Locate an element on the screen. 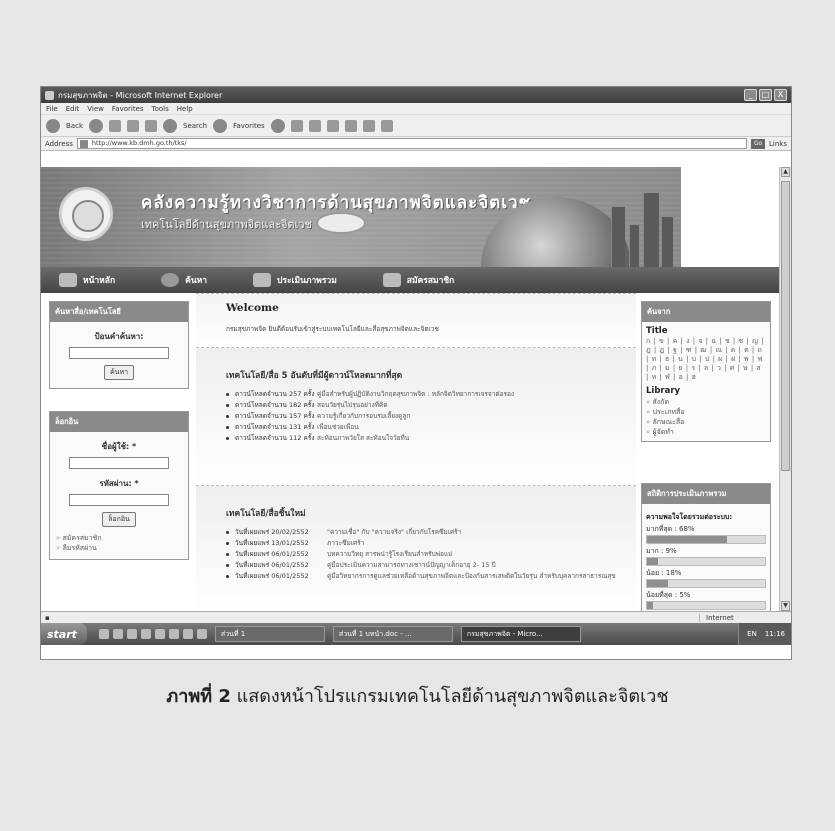 This screenshot has width=835, height=831. scroll-down-icon: ▼ is located at coordinates (785, 606).